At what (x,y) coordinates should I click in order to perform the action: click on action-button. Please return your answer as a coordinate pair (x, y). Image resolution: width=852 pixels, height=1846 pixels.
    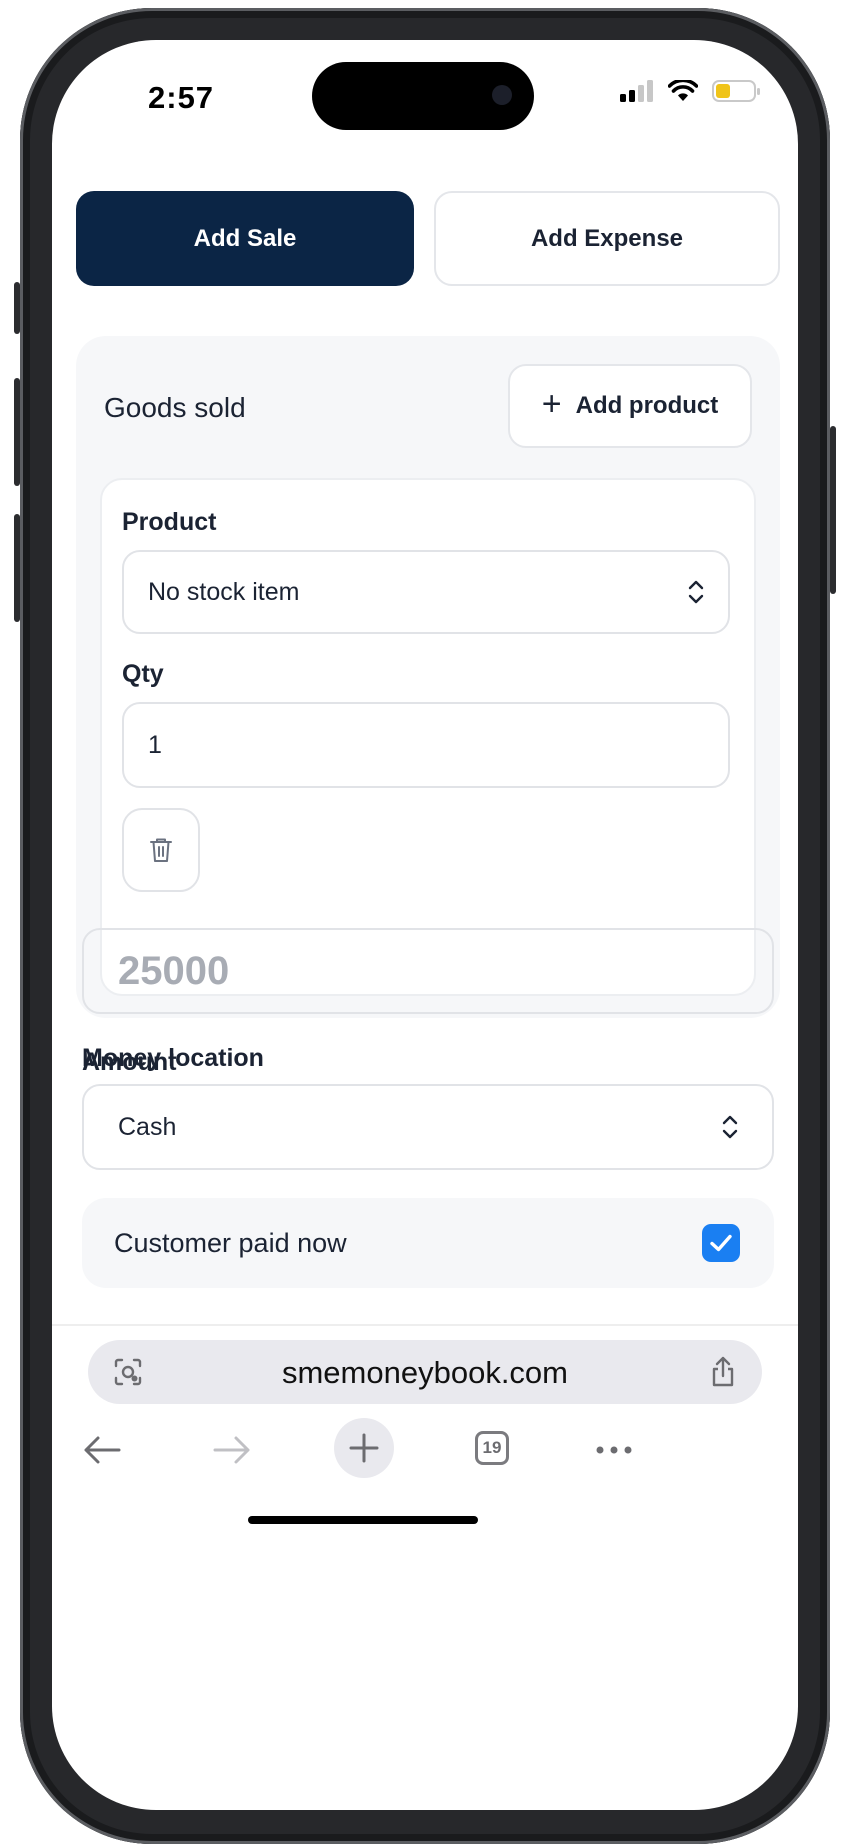
    Looking at the image, I should click on (17, 308).